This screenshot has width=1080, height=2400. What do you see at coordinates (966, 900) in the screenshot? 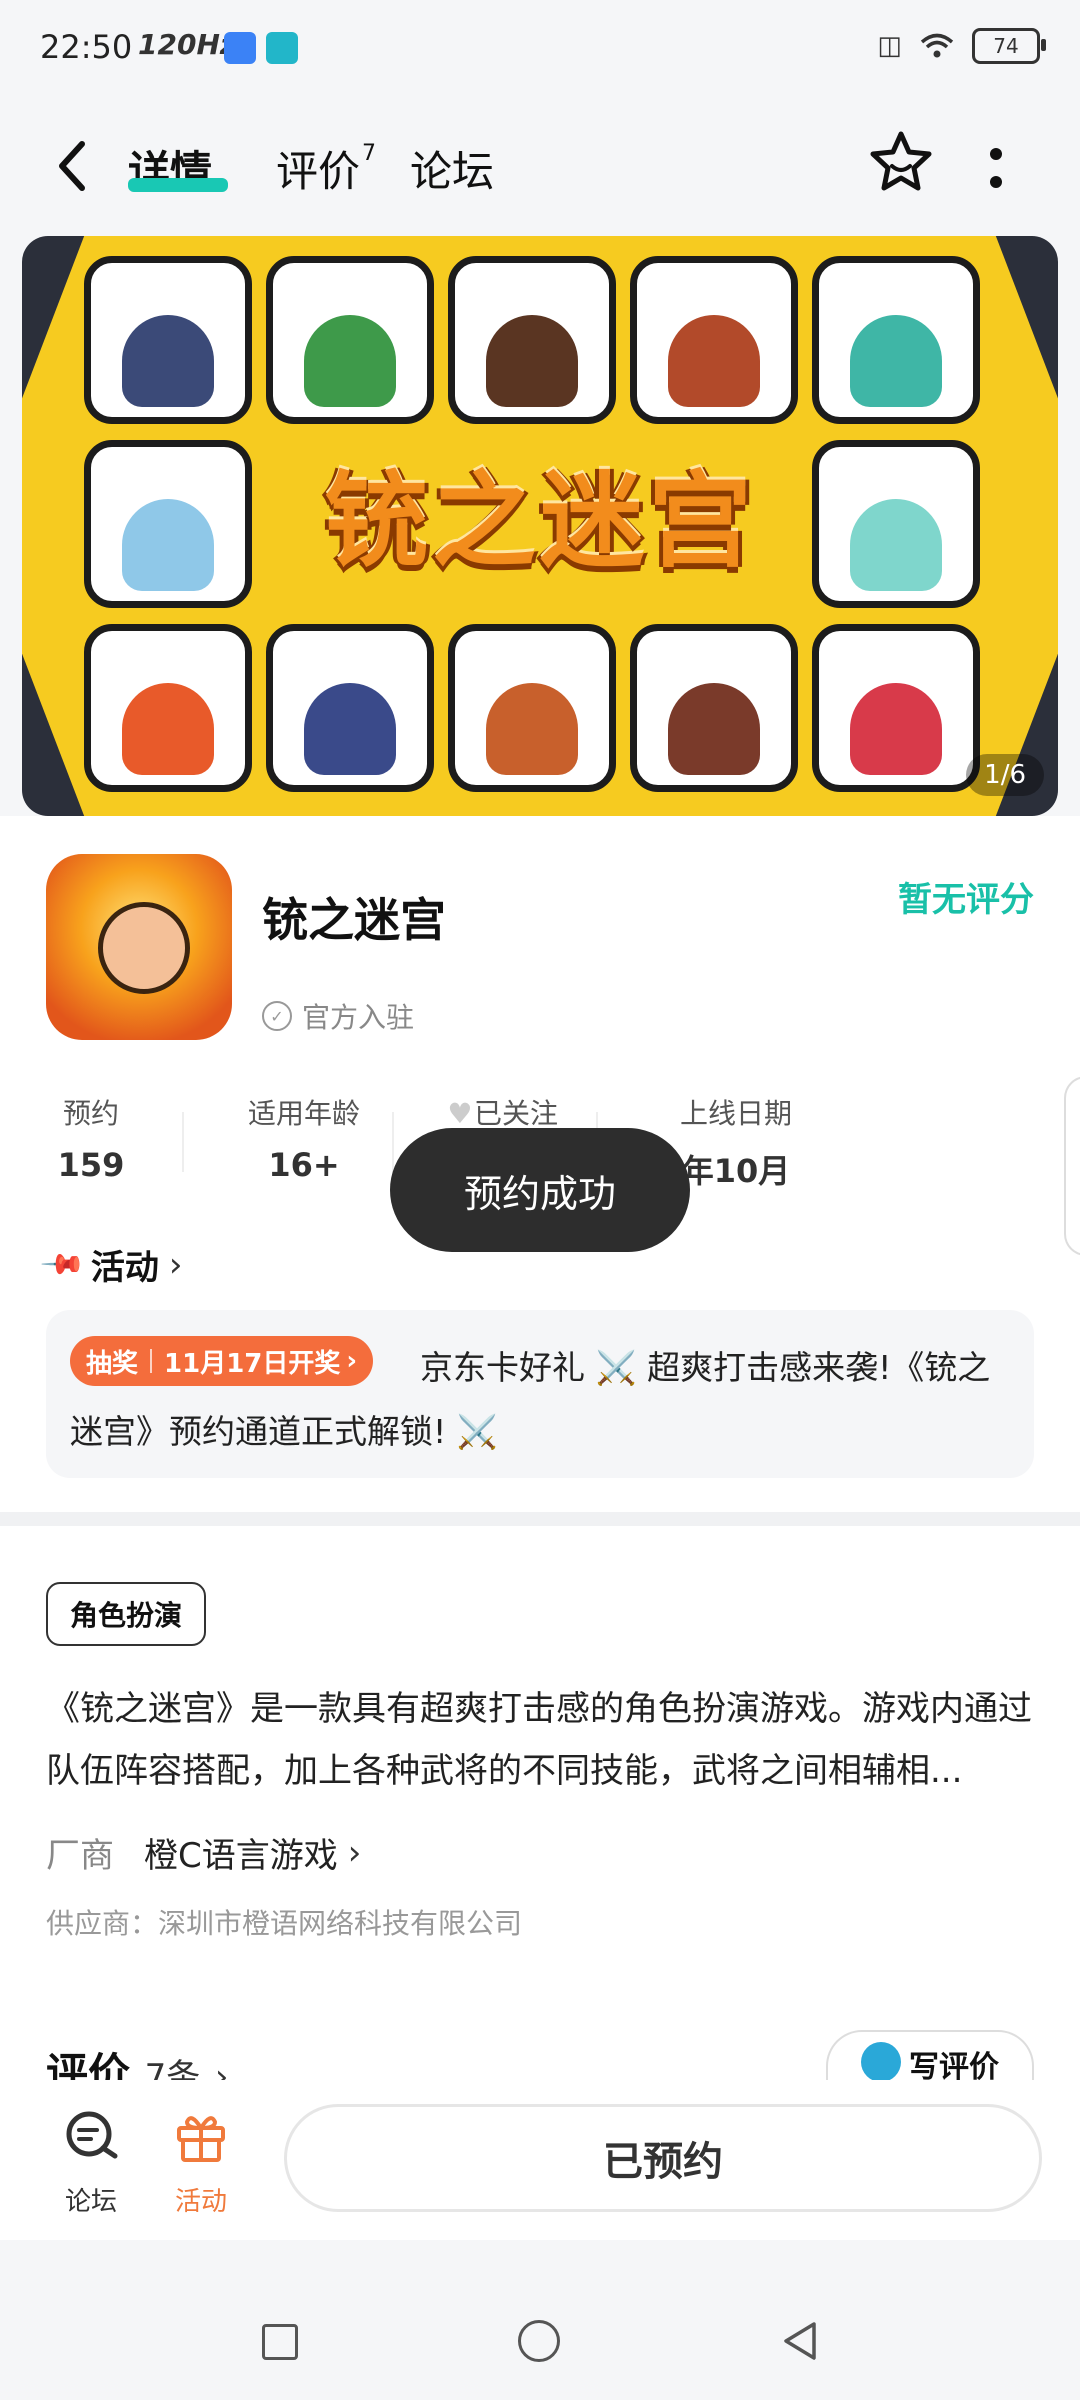
I see `rating-status: 暂无评分` at bounding box center [966, 900].